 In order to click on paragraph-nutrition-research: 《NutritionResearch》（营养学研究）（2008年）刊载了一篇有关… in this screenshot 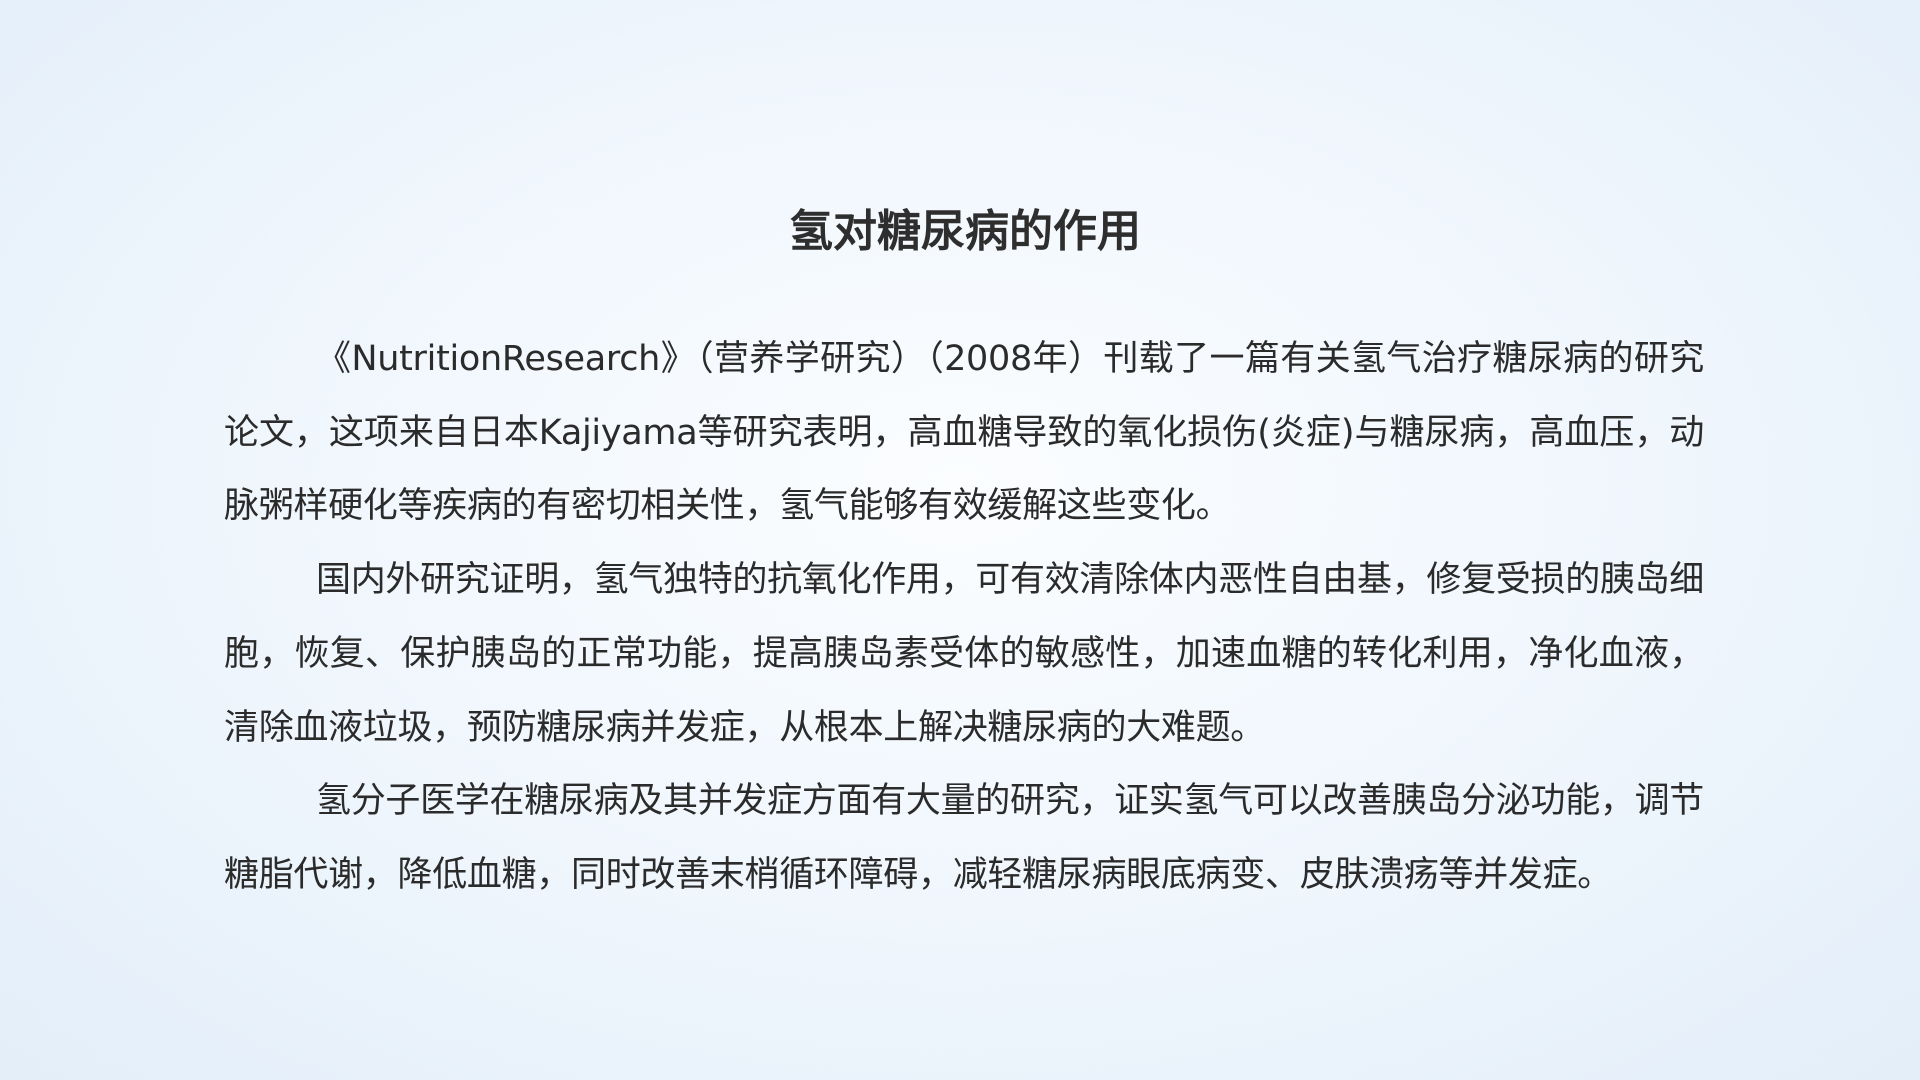, I will do `click(964, 433)`.